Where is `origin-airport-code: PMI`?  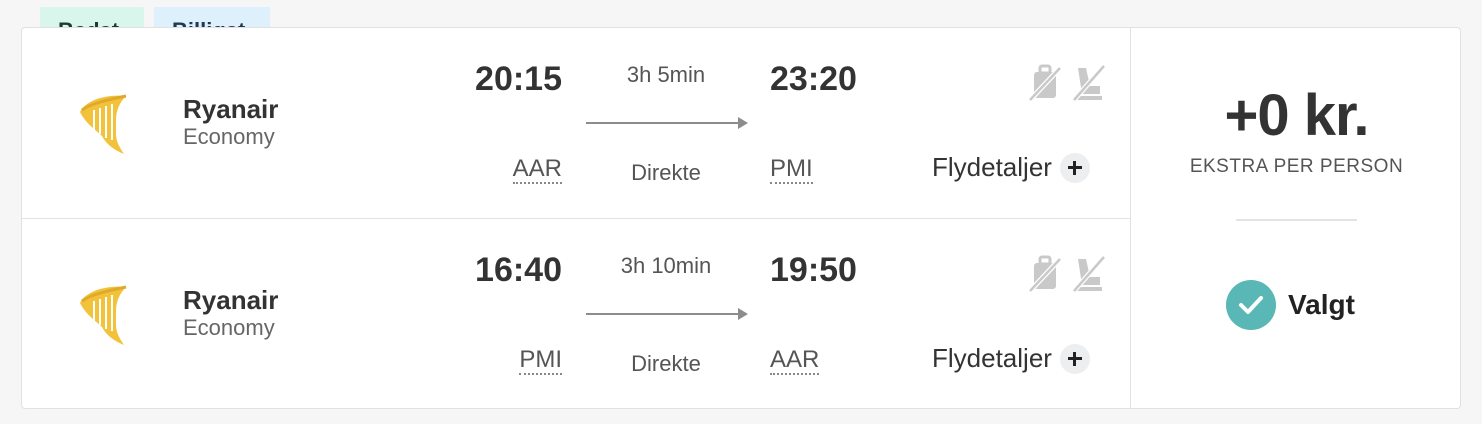
origin-airport-code: PMI is located at coordinates (540, 361).